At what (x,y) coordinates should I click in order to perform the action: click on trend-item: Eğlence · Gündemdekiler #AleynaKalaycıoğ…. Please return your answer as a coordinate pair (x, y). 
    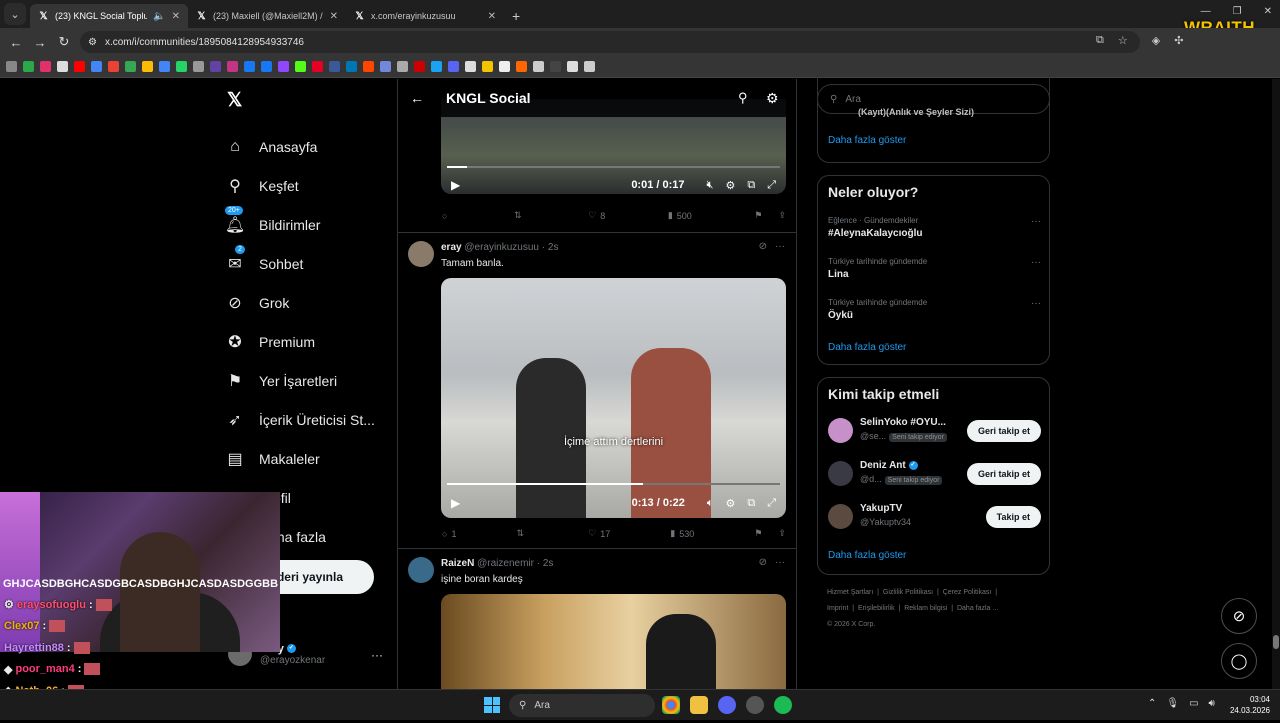
    Looking at the image, I should click on (934, 227).